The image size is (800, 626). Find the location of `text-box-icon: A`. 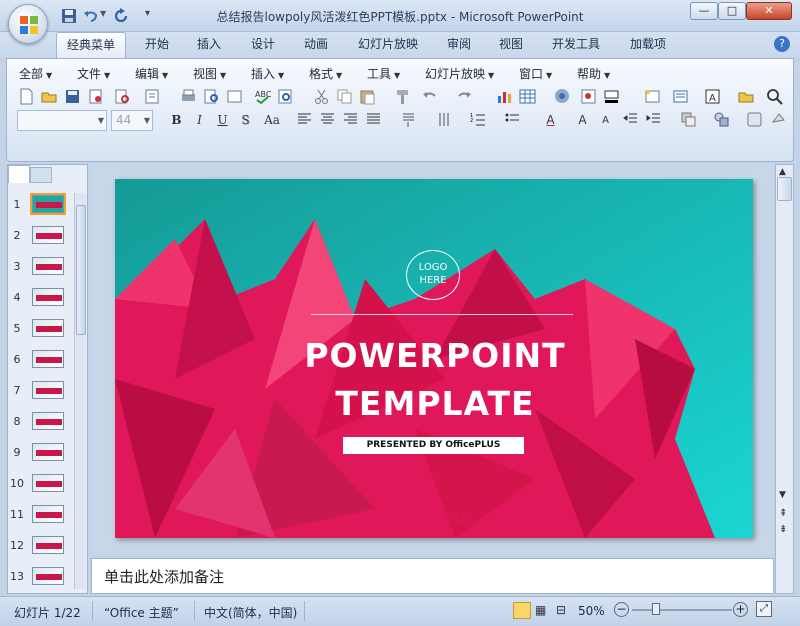

text-box-icon: A is located at coordinates (712, 96).